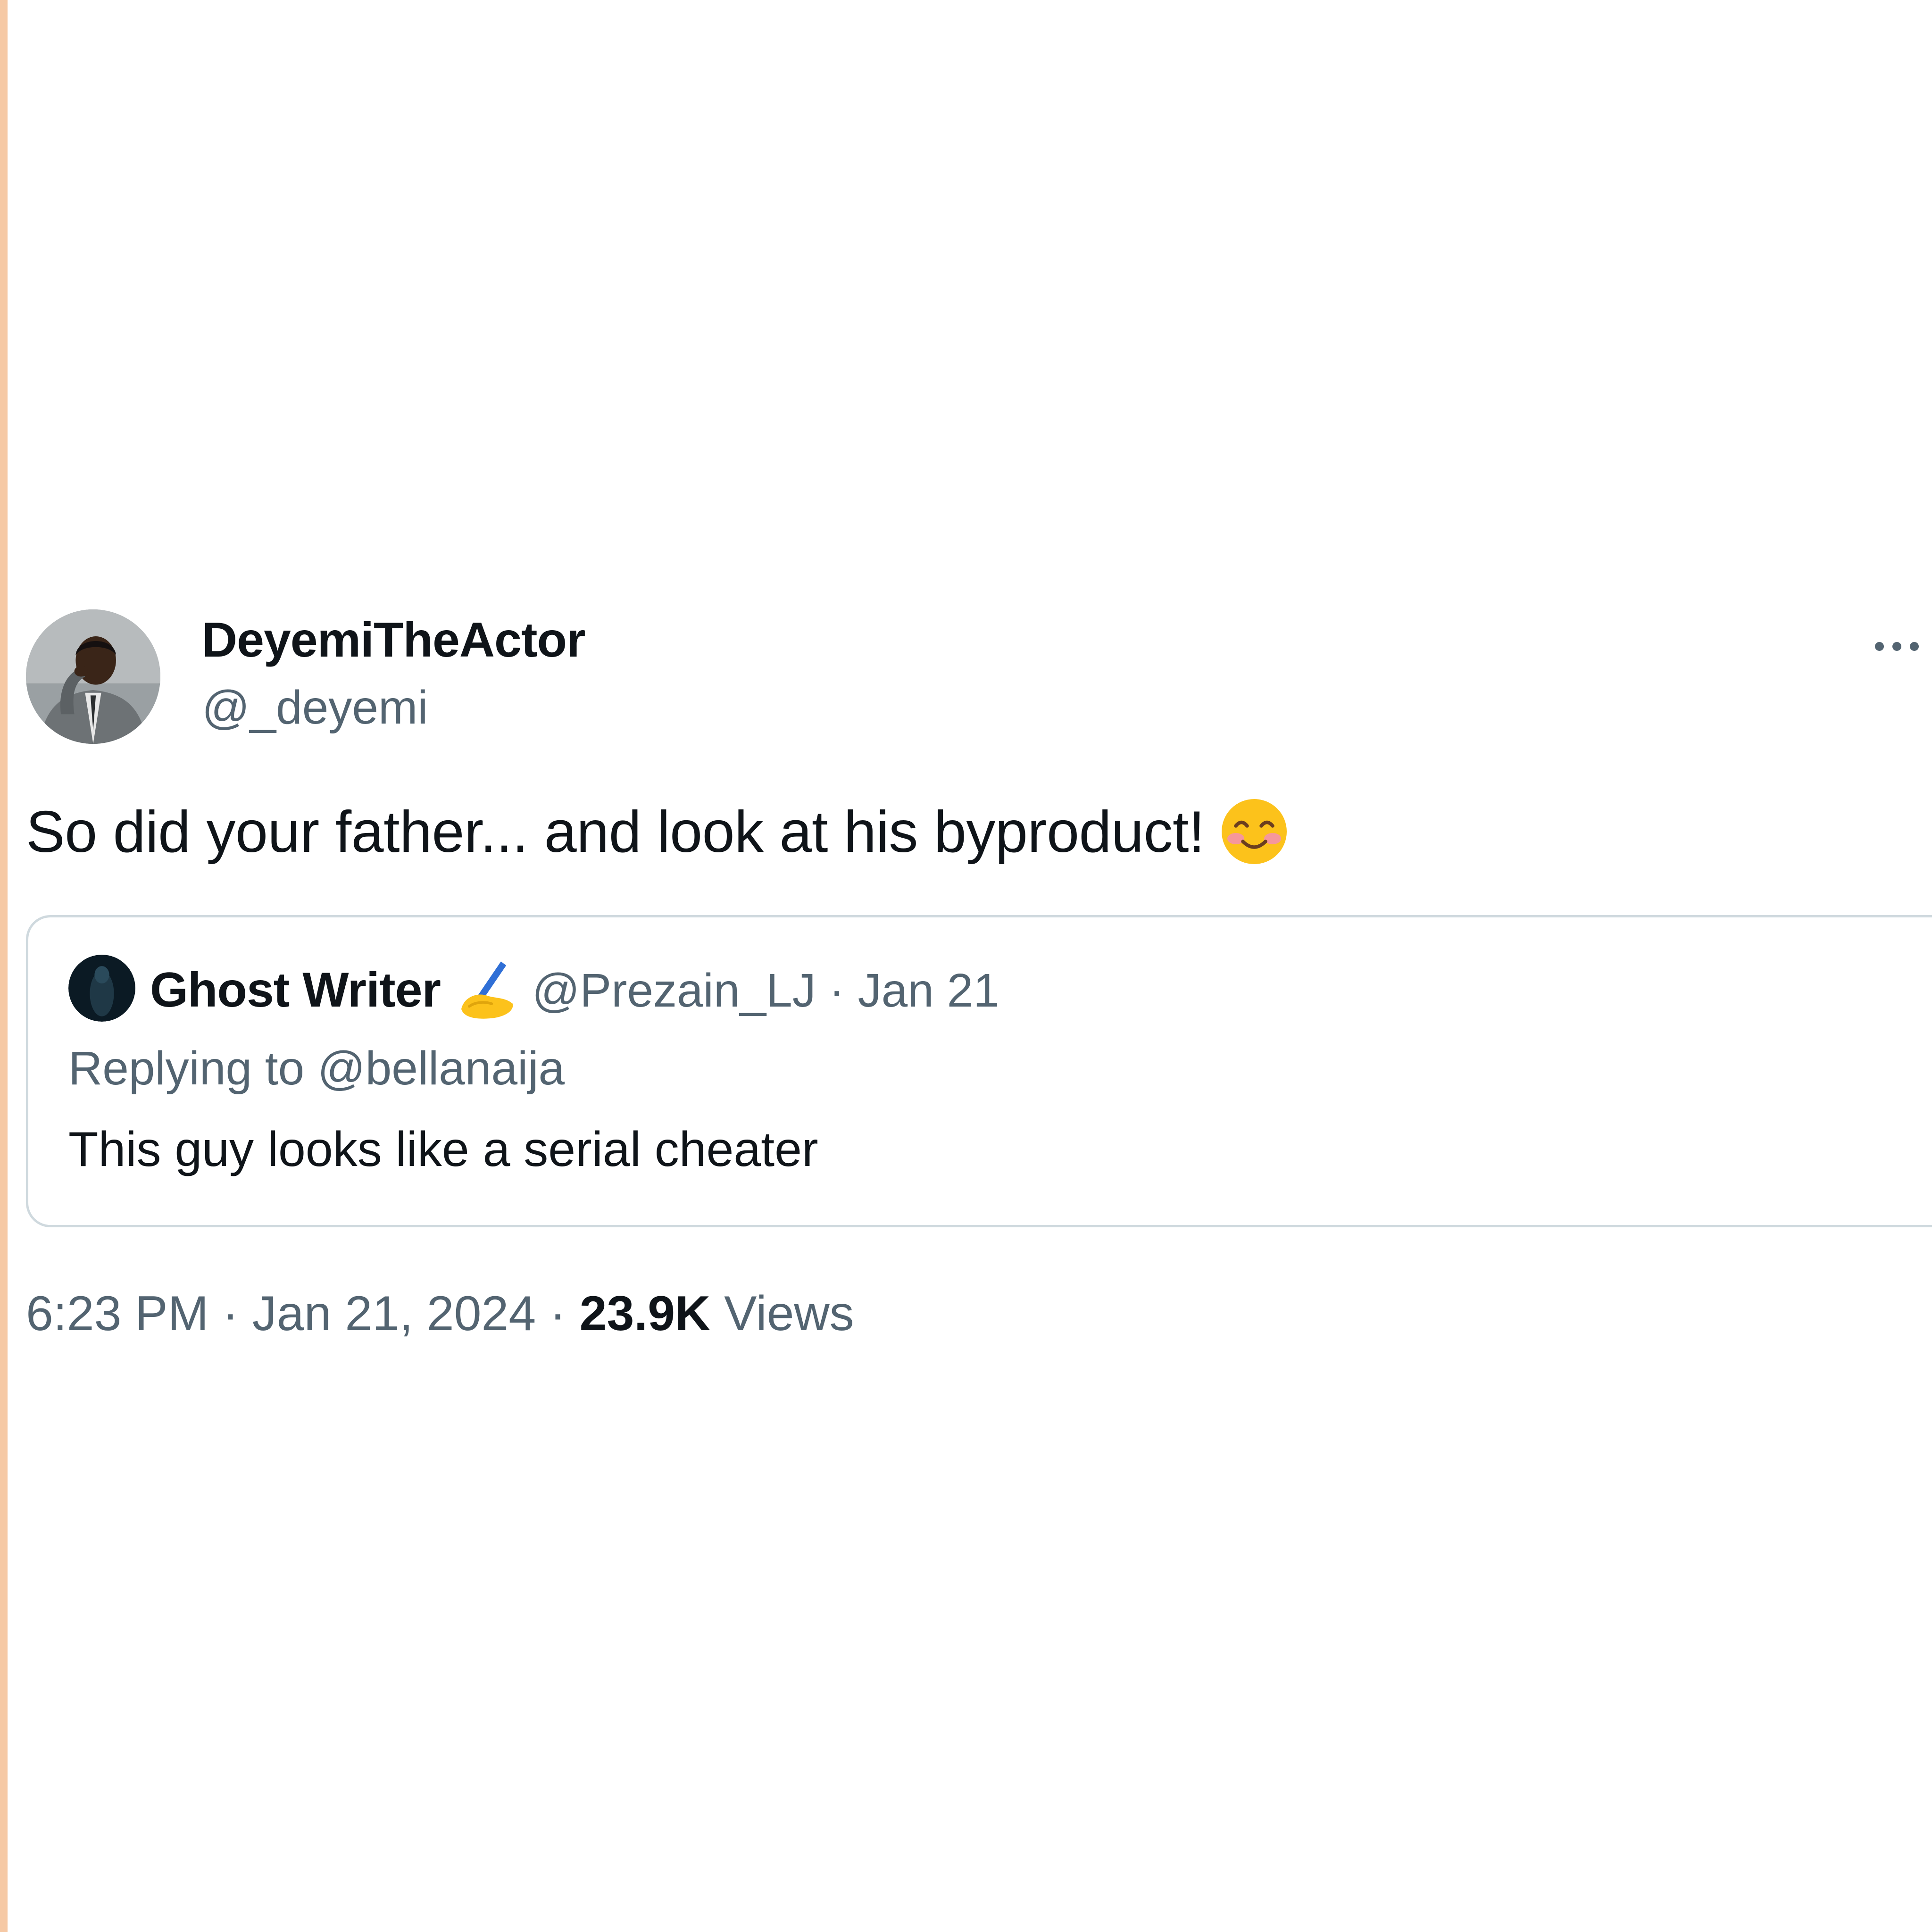 The height and width of the screenshot is (1932, 1932). What do you see at coordinates (1904, 646) in the screenshot?
I see `more-options-button` at bounding box center [1904, 646].